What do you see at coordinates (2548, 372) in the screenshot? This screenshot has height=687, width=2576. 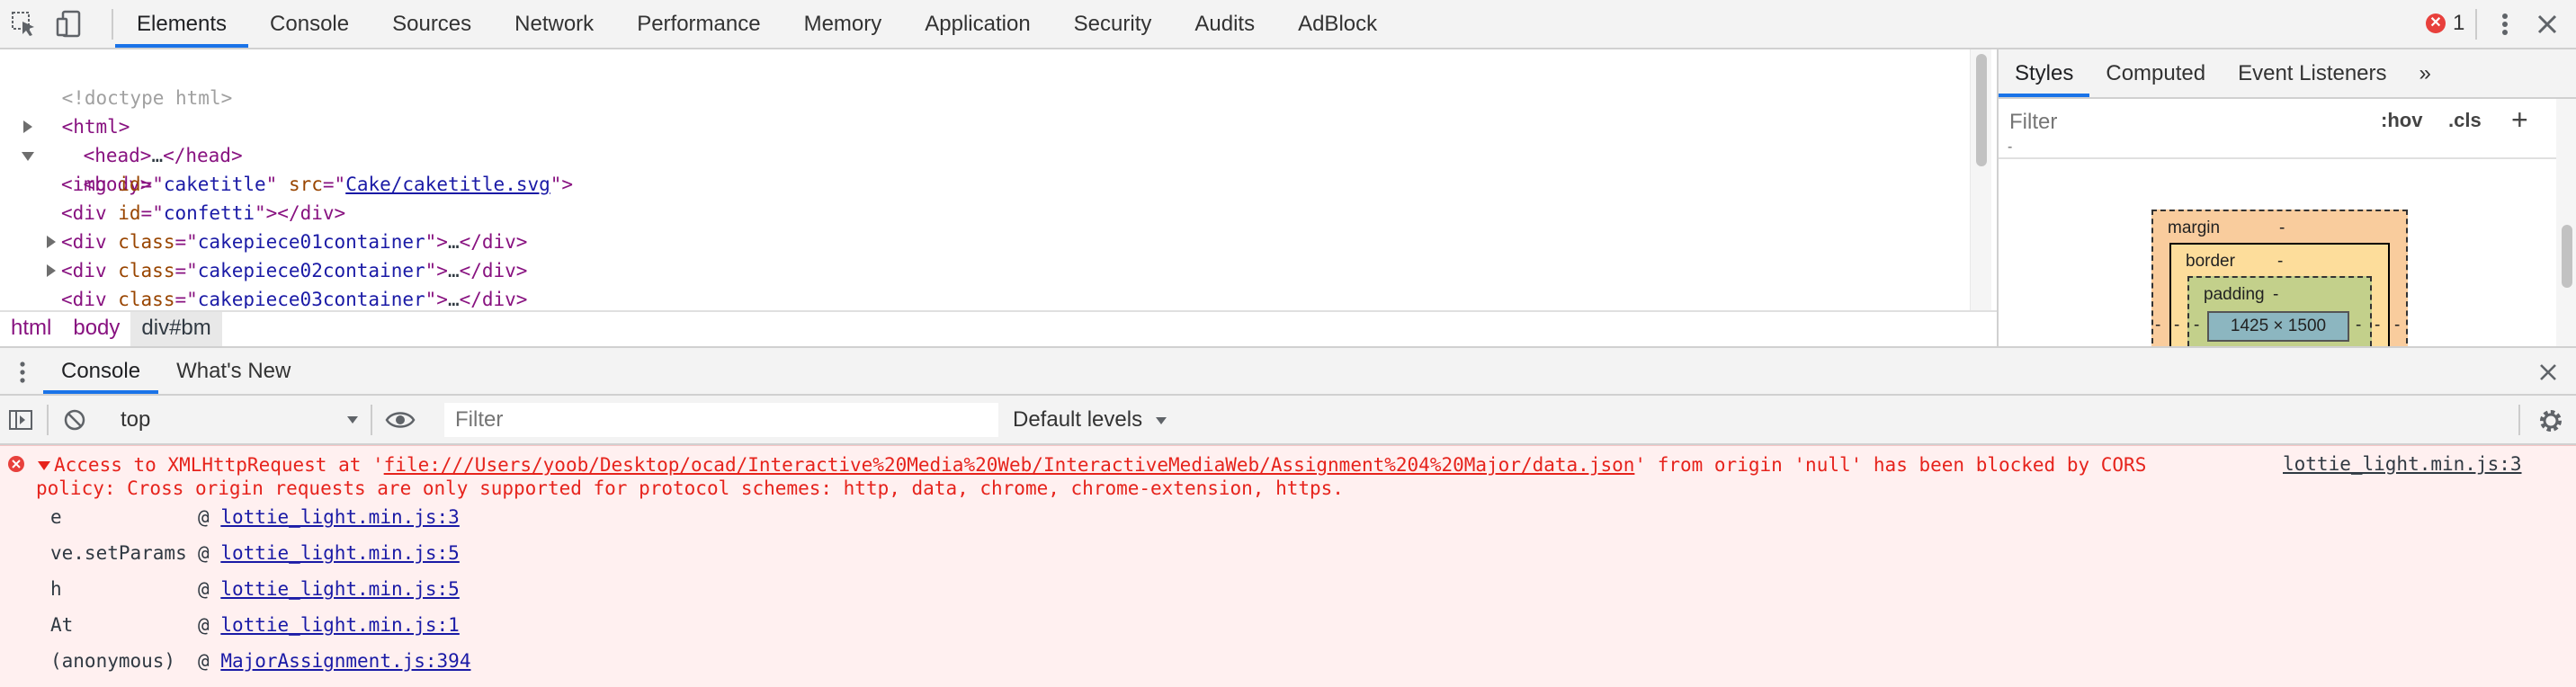 I see `close-drawer-icon` at bounding box center [2548, 372].